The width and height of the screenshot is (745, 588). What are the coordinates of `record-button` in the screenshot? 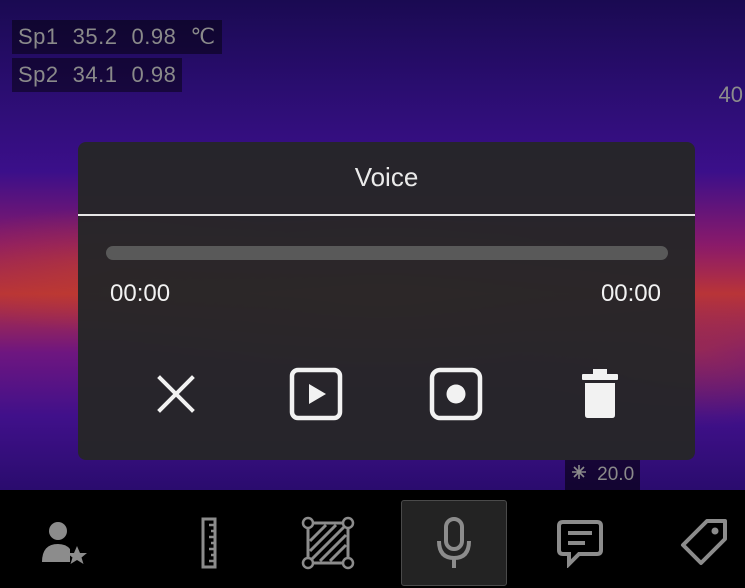 It's located at (456, 394).